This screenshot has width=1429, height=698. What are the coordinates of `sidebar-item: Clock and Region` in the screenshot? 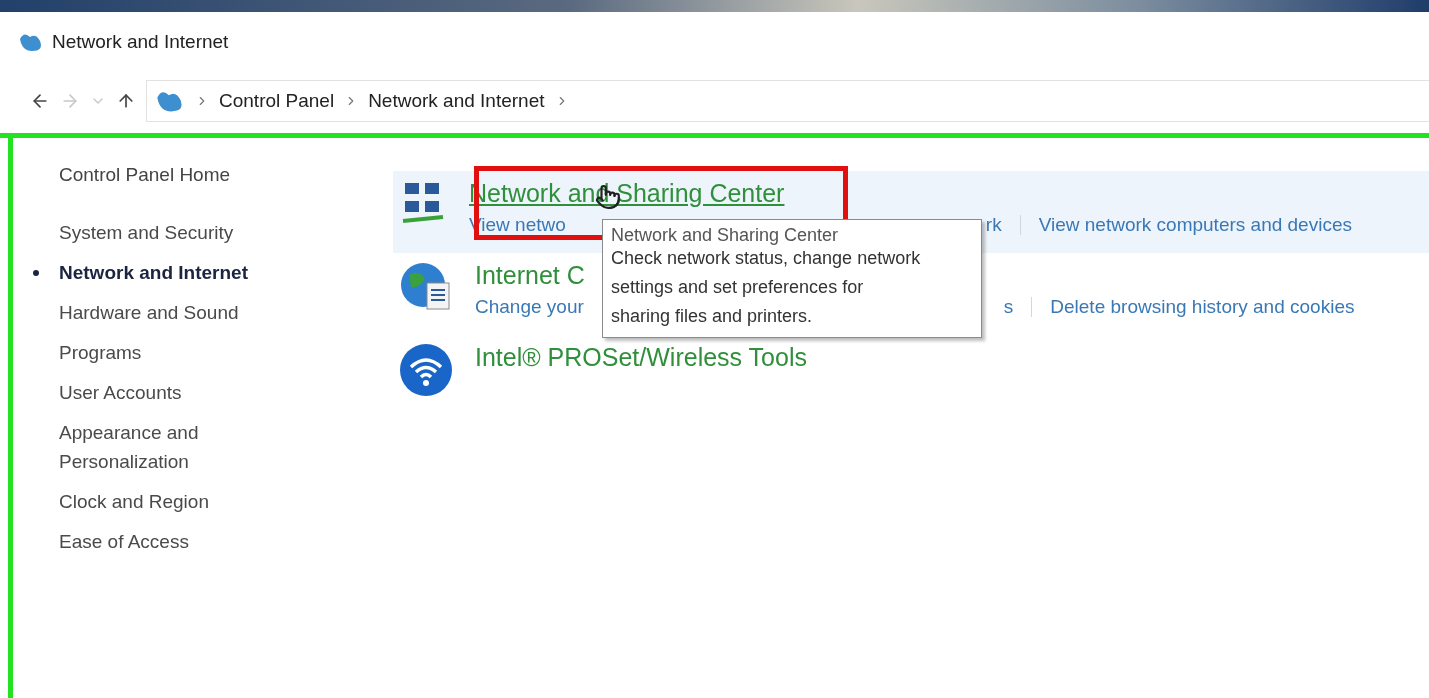 It's located at (154, 501).